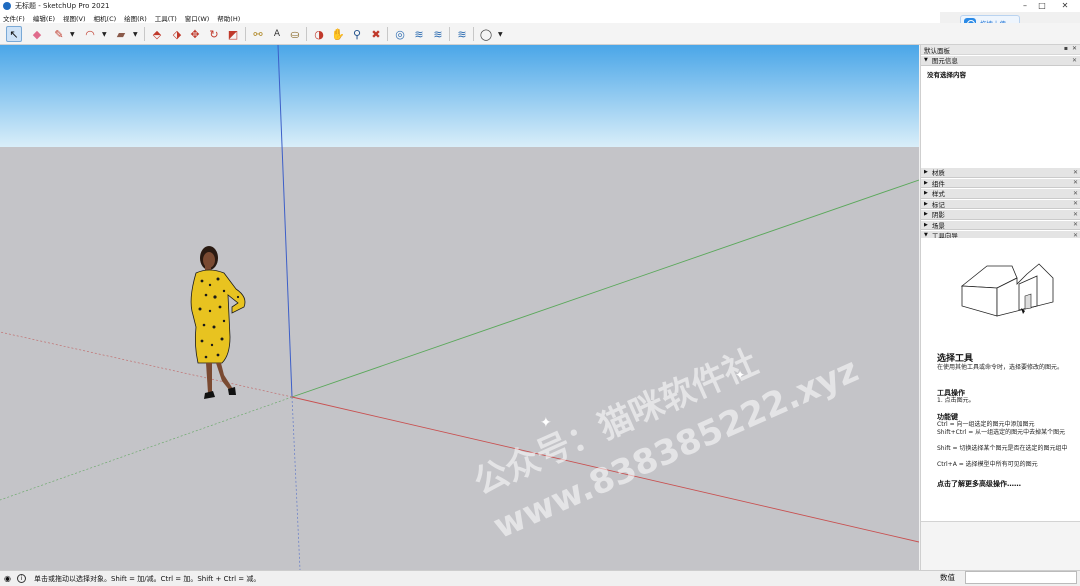 The image size is (1080, 586). I want to click on shape-dropdown-caret-icon: ▼, so click(135, 34).